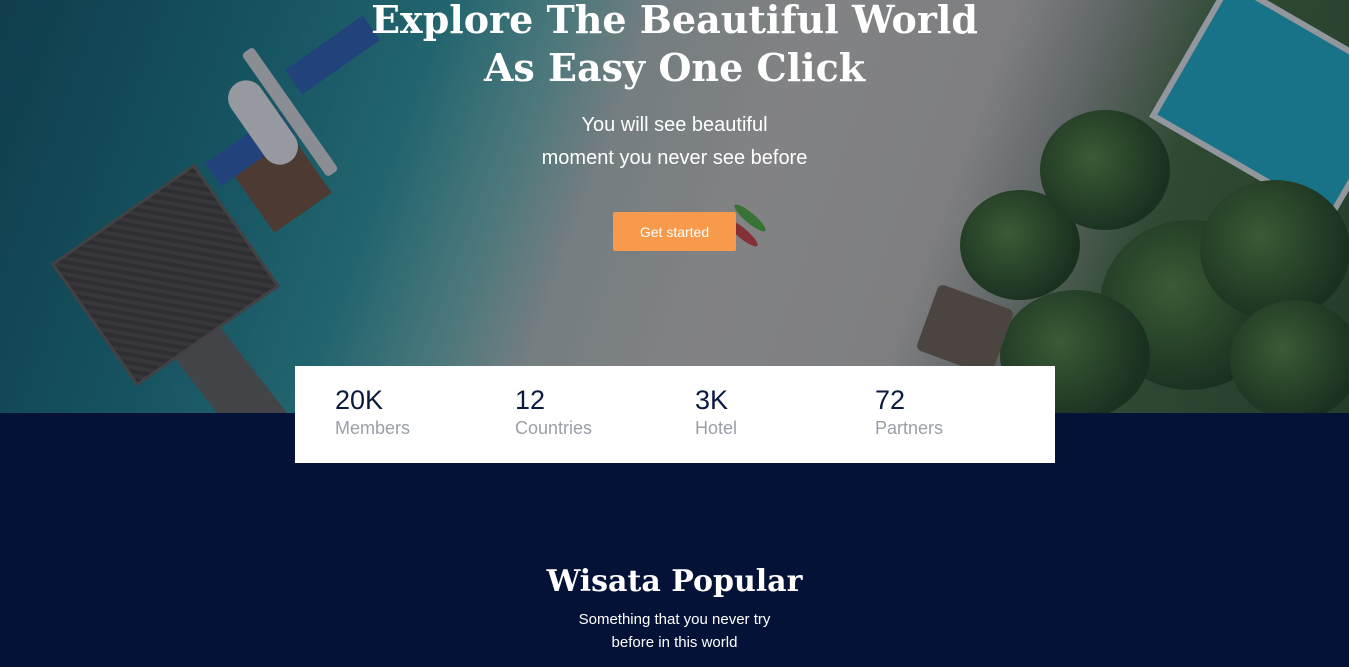 Image resolution: width=1349 pixels, height=667 pixels. Describe the element at coordinates (965, 414) in the screenshot. I see `stat-partners: 72 Partners` at that location.